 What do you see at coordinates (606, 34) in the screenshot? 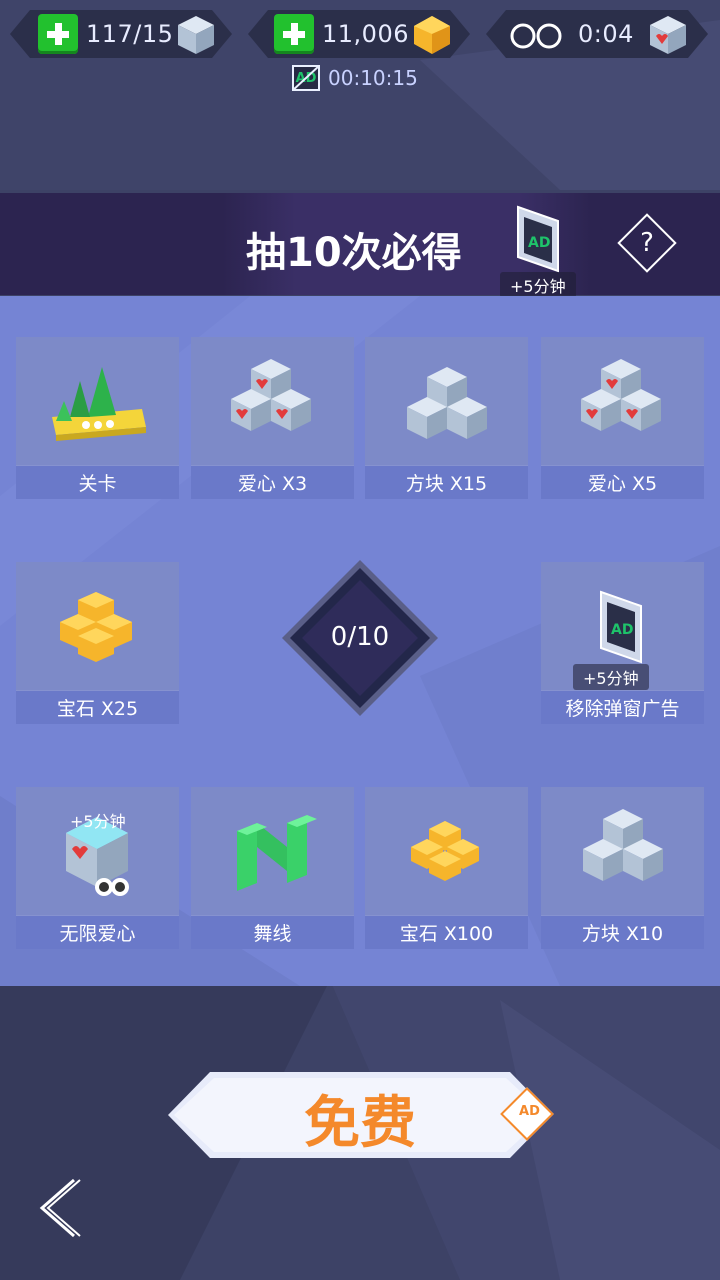
I see `infinite-hearts-timer: 0:04` at bounding box center [606, 34].